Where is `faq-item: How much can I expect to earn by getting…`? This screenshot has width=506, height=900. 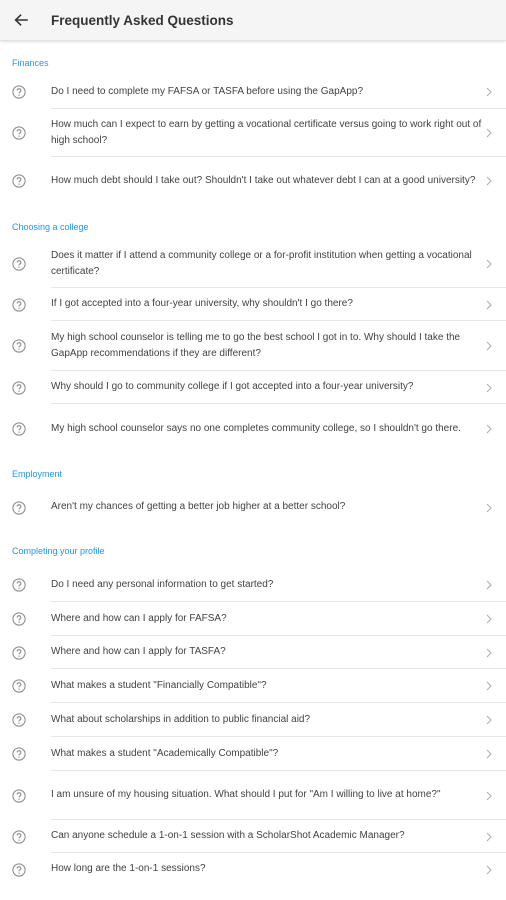
faq-item: How much can I expect to earn by getting… is located at coordinates (253, 133).